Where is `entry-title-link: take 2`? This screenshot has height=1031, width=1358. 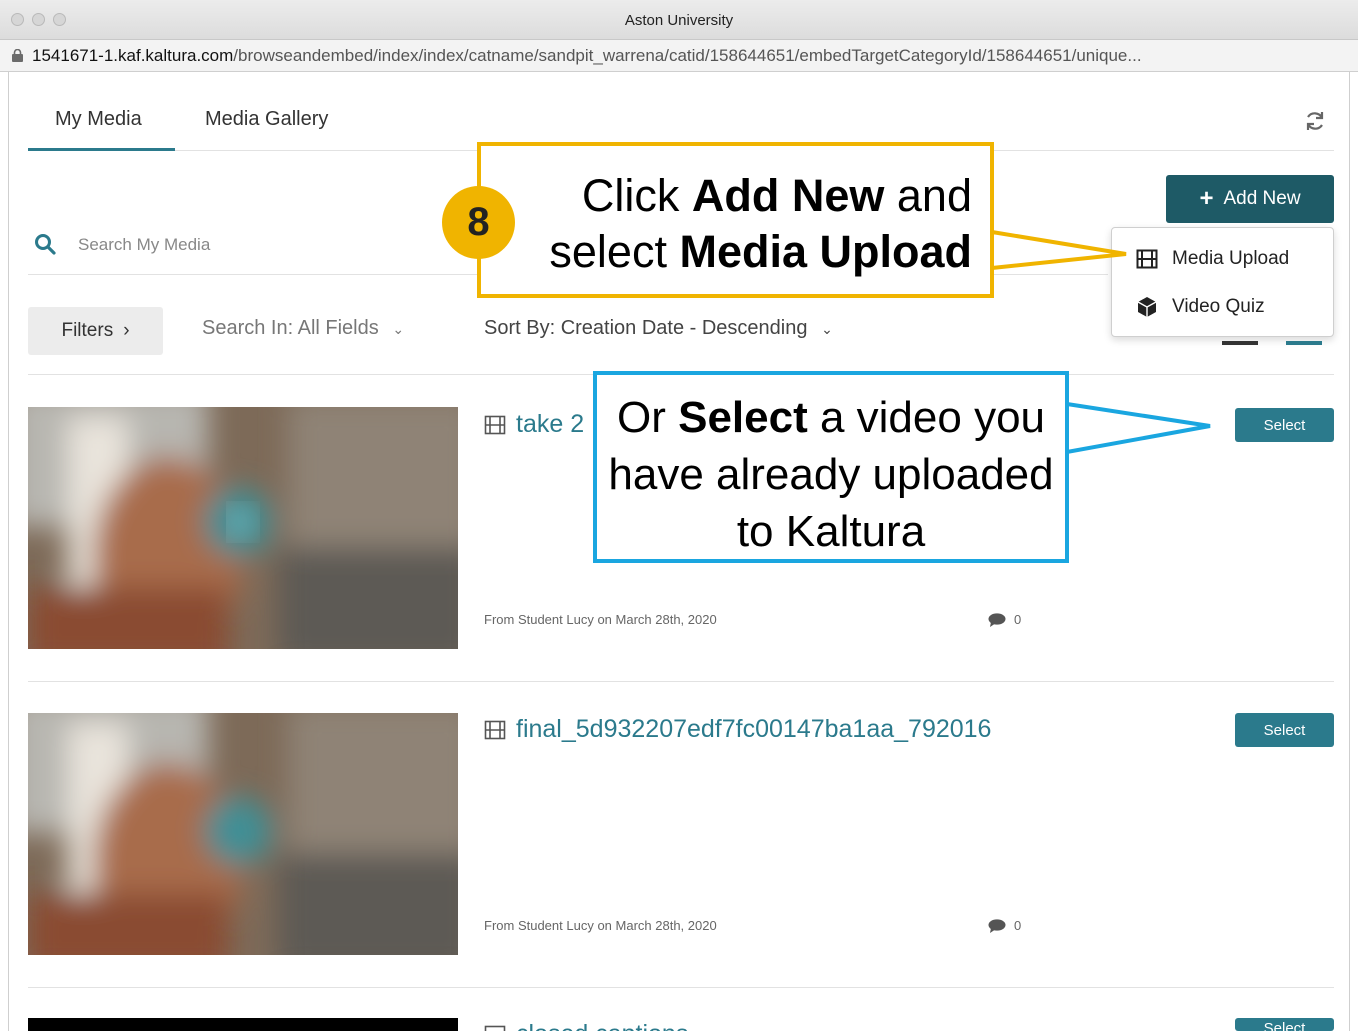 entry-title-link: take 2 is located at coordinates (534, 424).